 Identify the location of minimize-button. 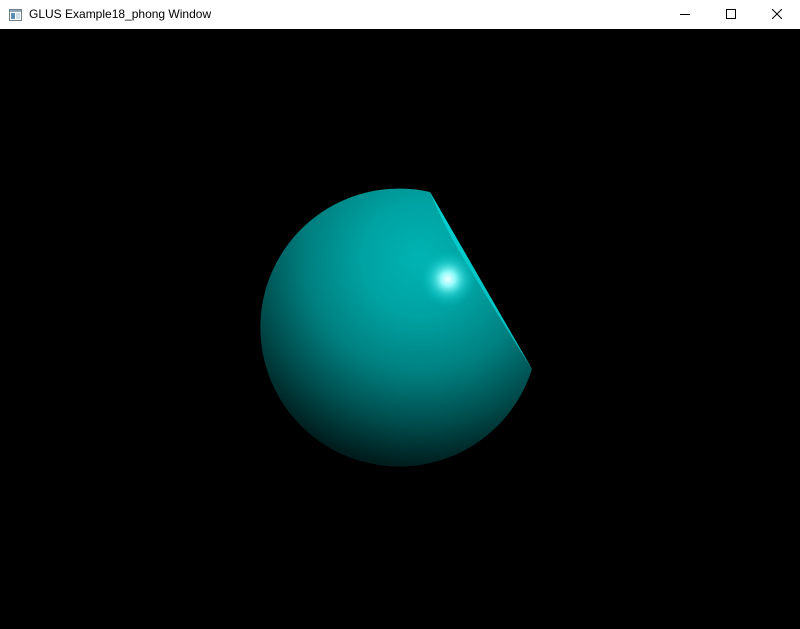
(685, 14).